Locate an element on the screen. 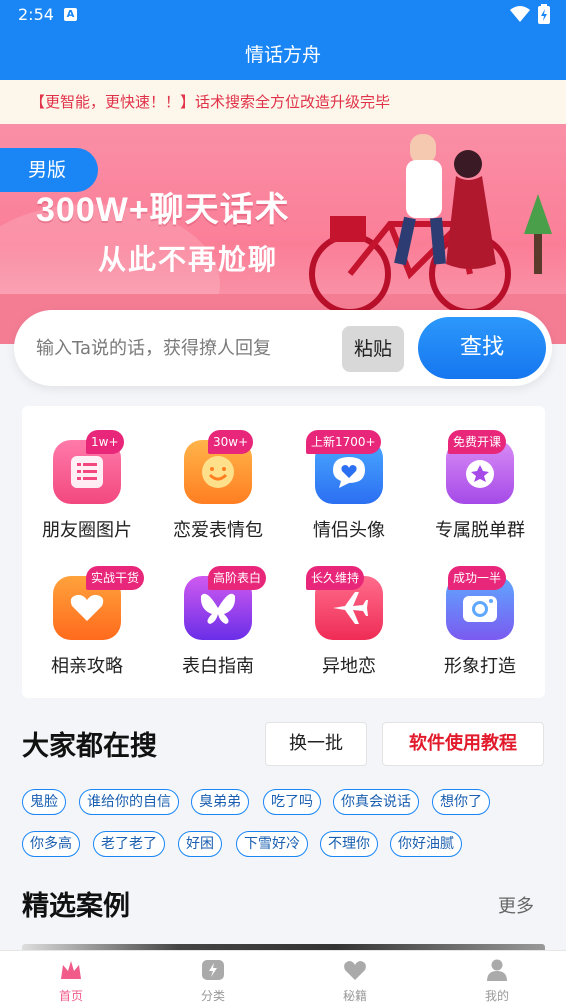 Image resolution: width=566 pixels, height=1008 pixels. feature-badge: 30w+ is located at coordinates (231, 442).